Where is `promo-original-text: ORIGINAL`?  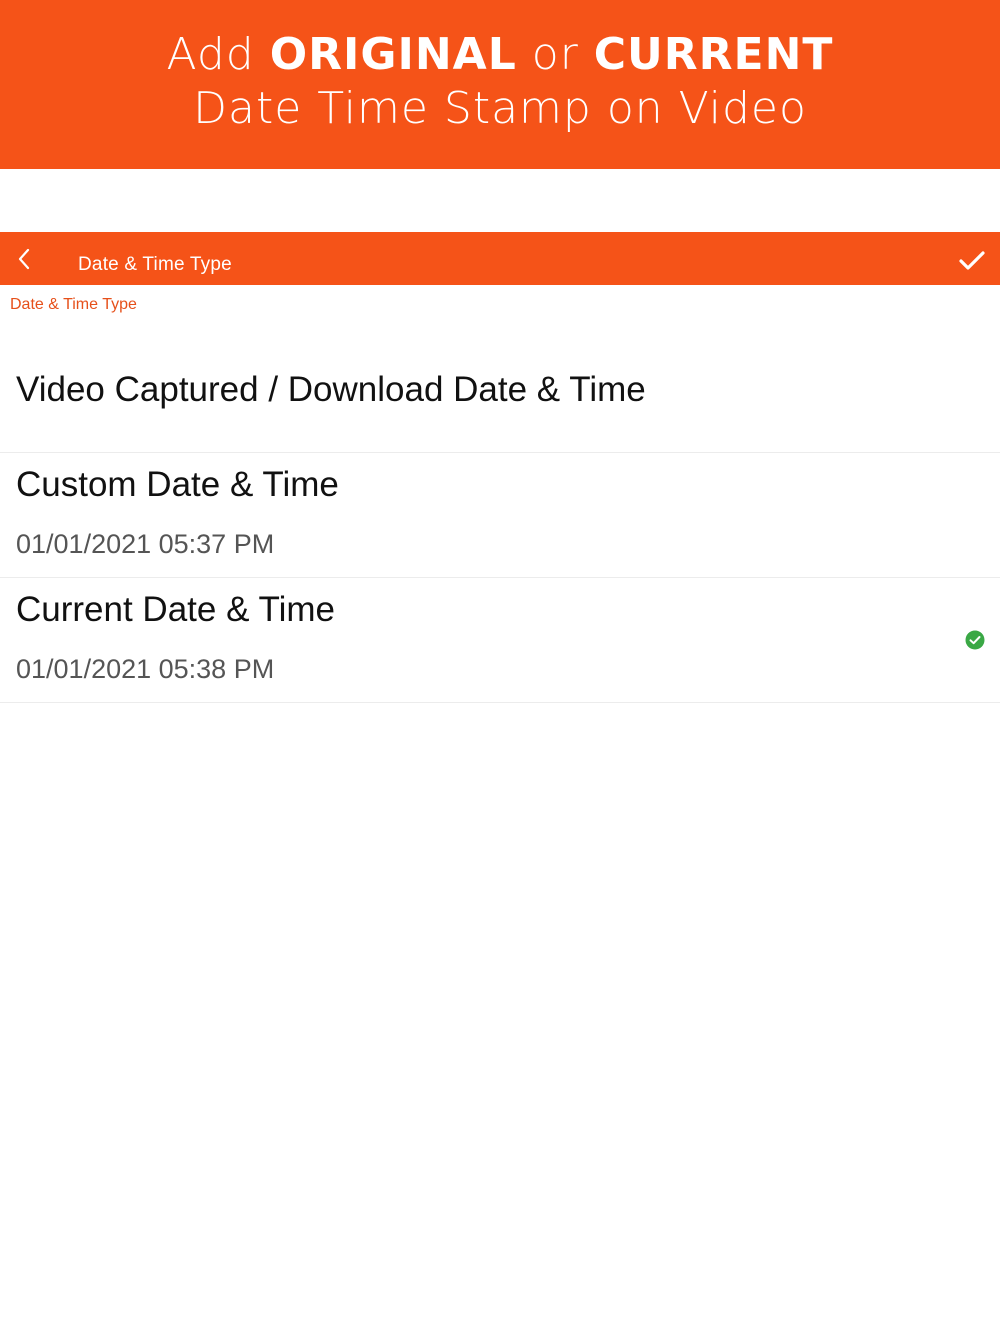
promo-original-text: ORIGINAL is located at coordinates (393, 54).